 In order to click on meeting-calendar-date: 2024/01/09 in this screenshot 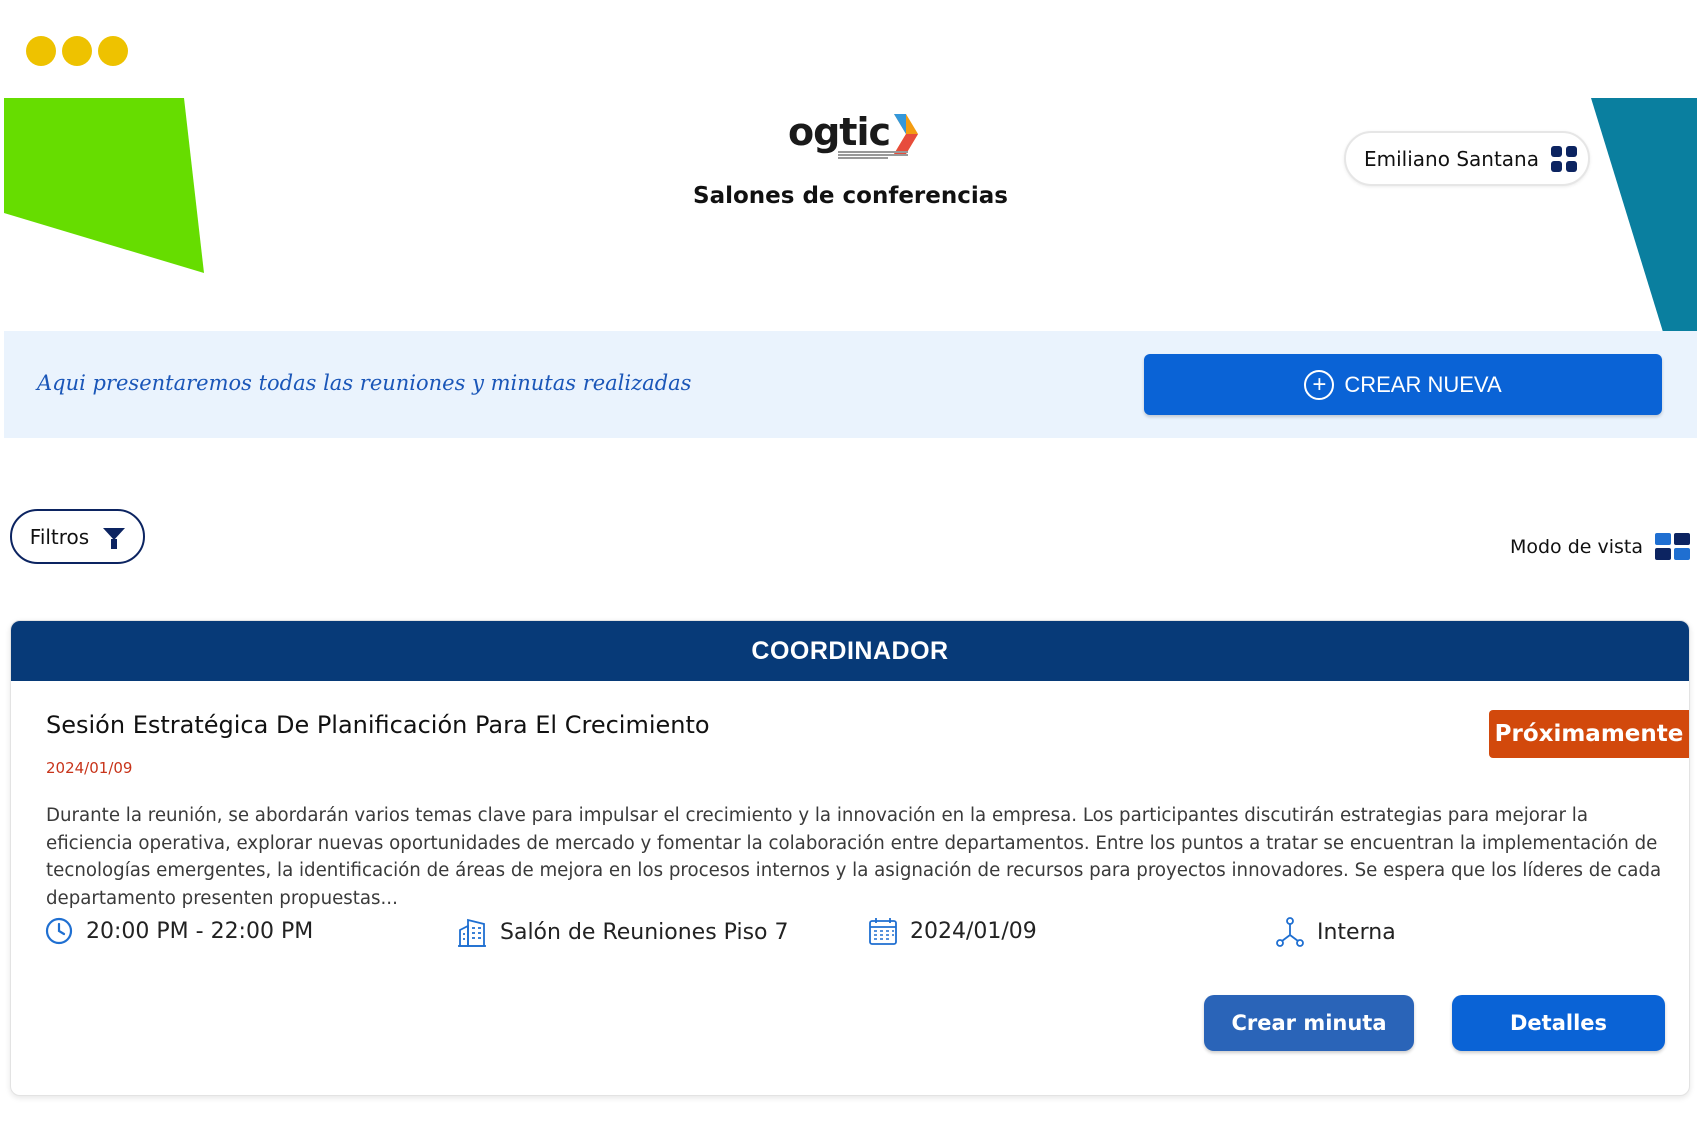, I will do `click(952, 931)`.